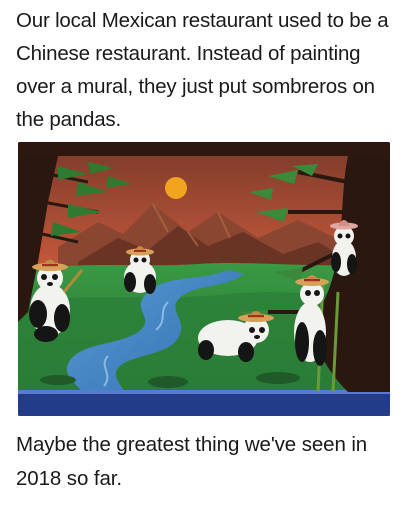 The height and width of the screenshot is (512, 408). What do you see at coordinates (176, 188) in the screenshot?
I see `sun` at bounding box center [176, 188].